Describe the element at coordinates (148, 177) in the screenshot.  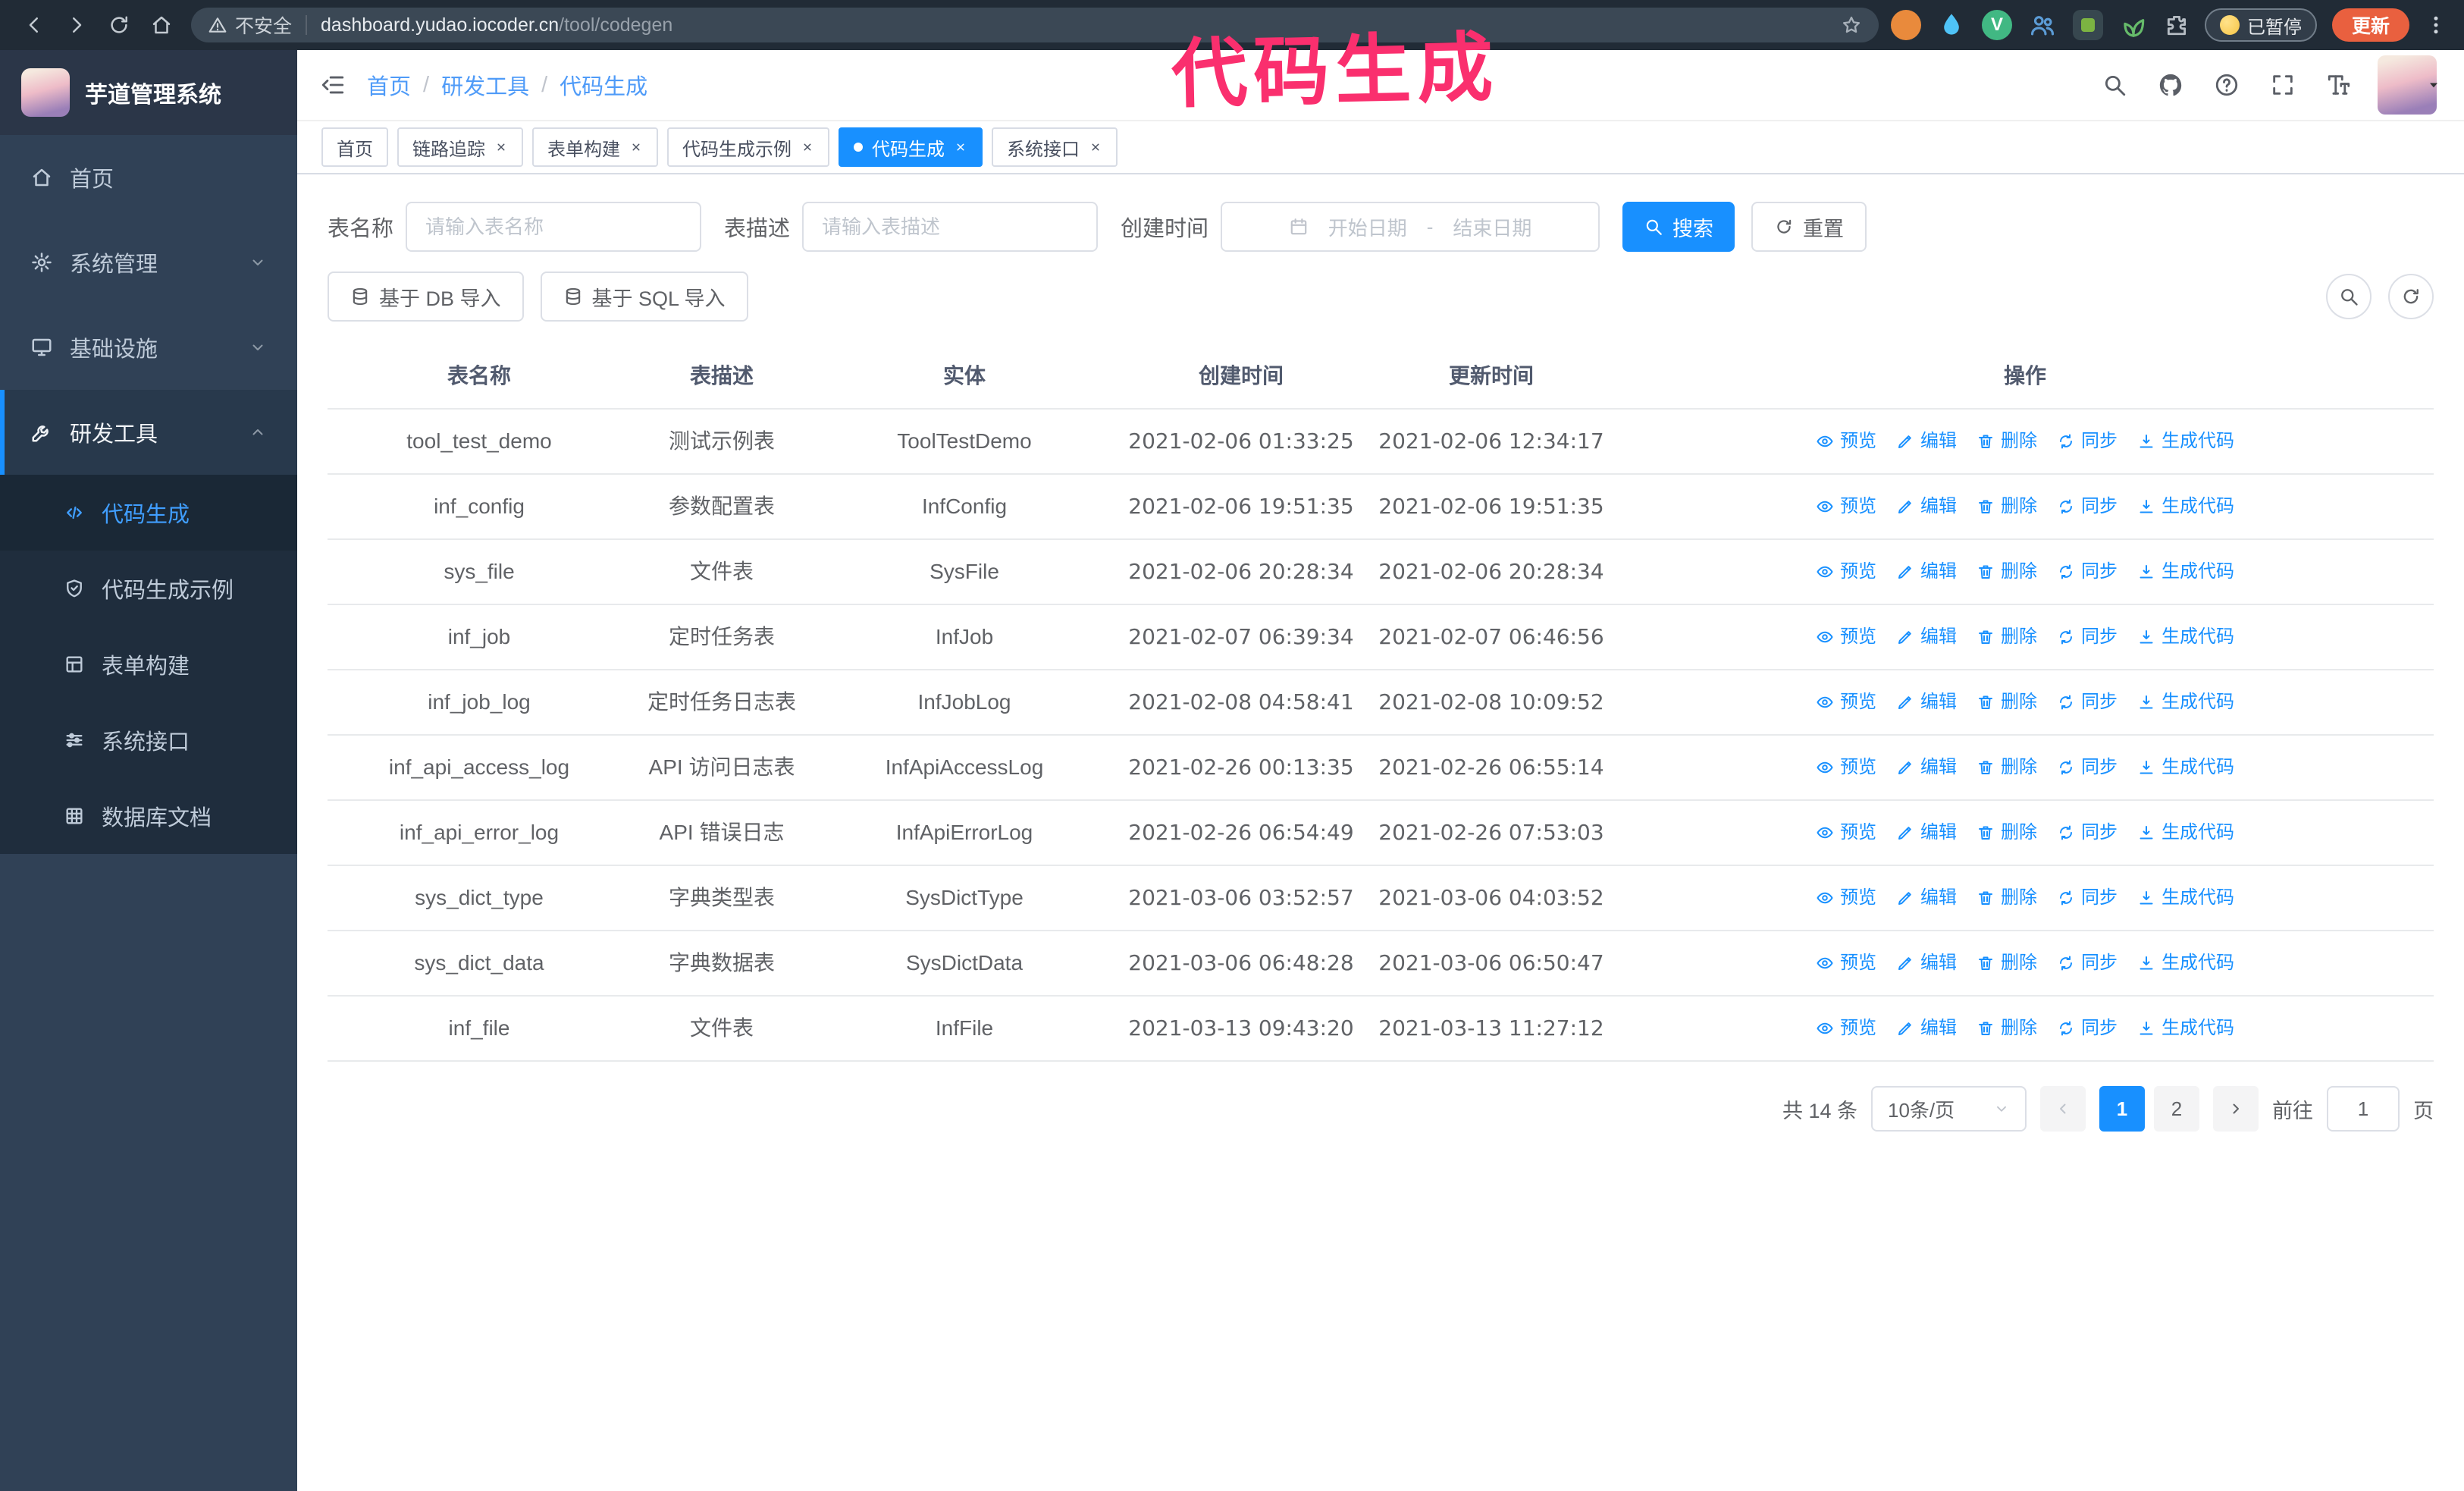
I see `sidebar-item-首页: 首页` at that location.